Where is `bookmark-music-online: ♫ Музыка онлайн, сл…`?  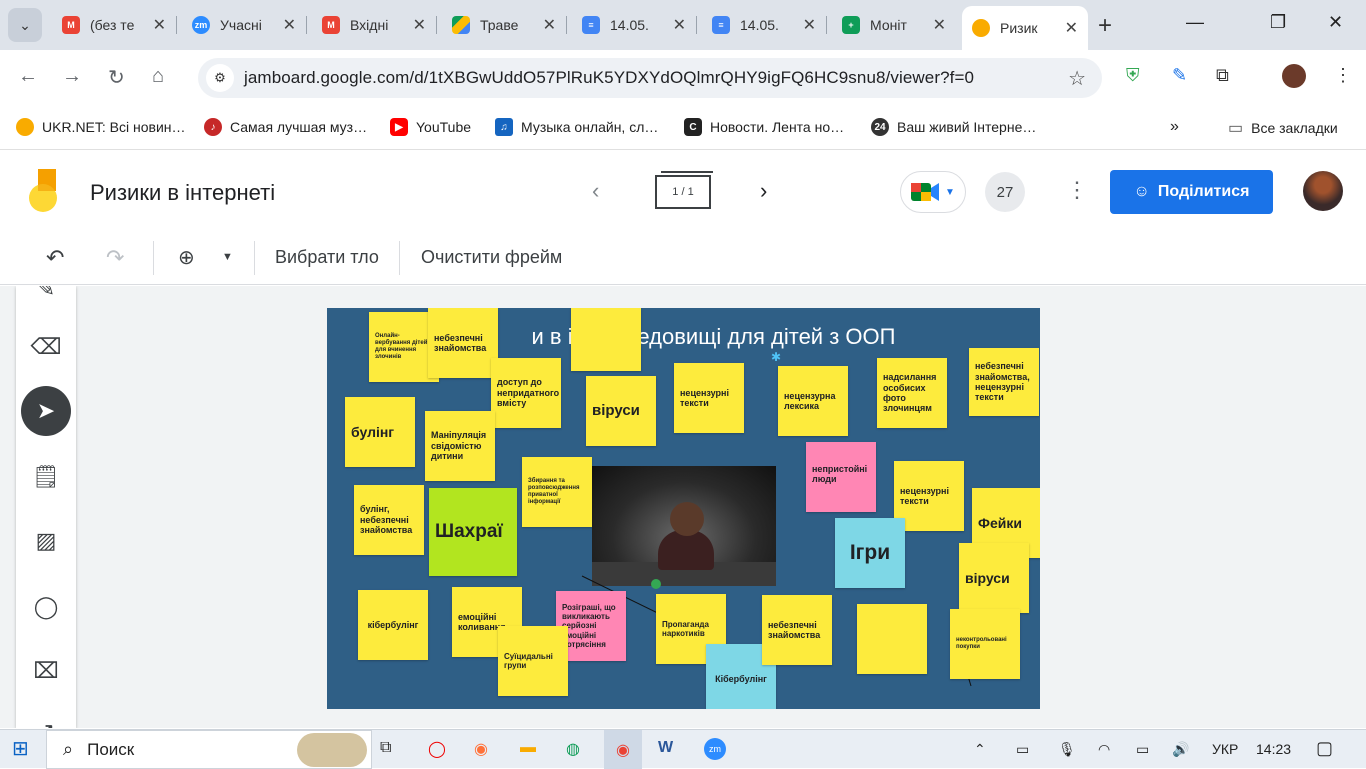 bookmark-music-online: ♫ Музыка онлайн, сл… is located at coordinates (576, 127).